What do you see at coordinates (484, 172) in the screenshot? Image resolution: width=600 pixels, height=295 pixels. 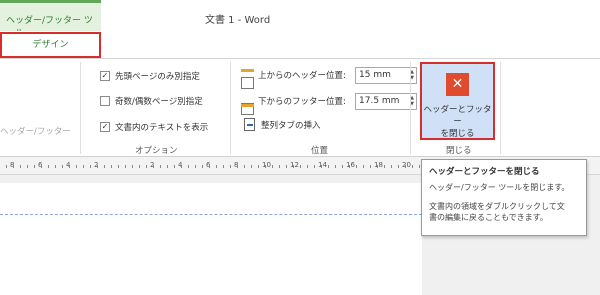 I see `tooltip-title: ヘッダーとフッターを閉じる` at bounding box center [484, 172].